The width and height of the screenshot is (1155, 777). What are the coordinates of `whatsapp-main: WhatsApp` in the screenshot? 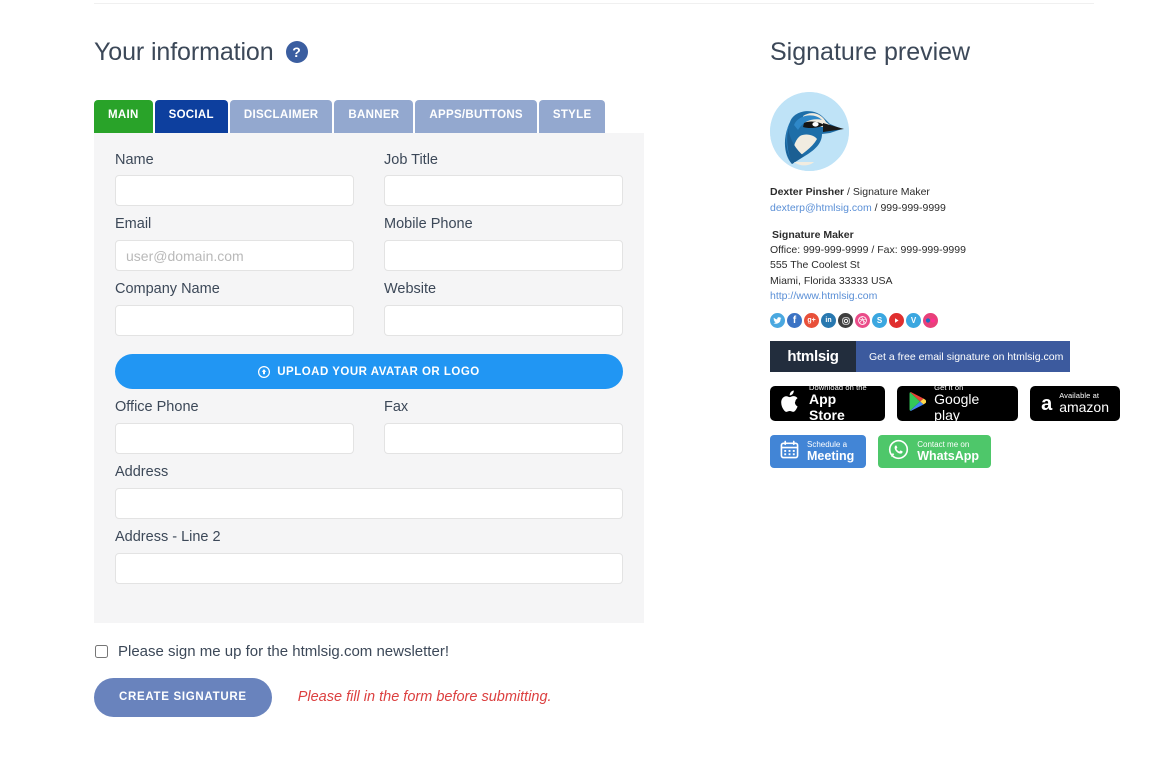 It's located at (948, 456).